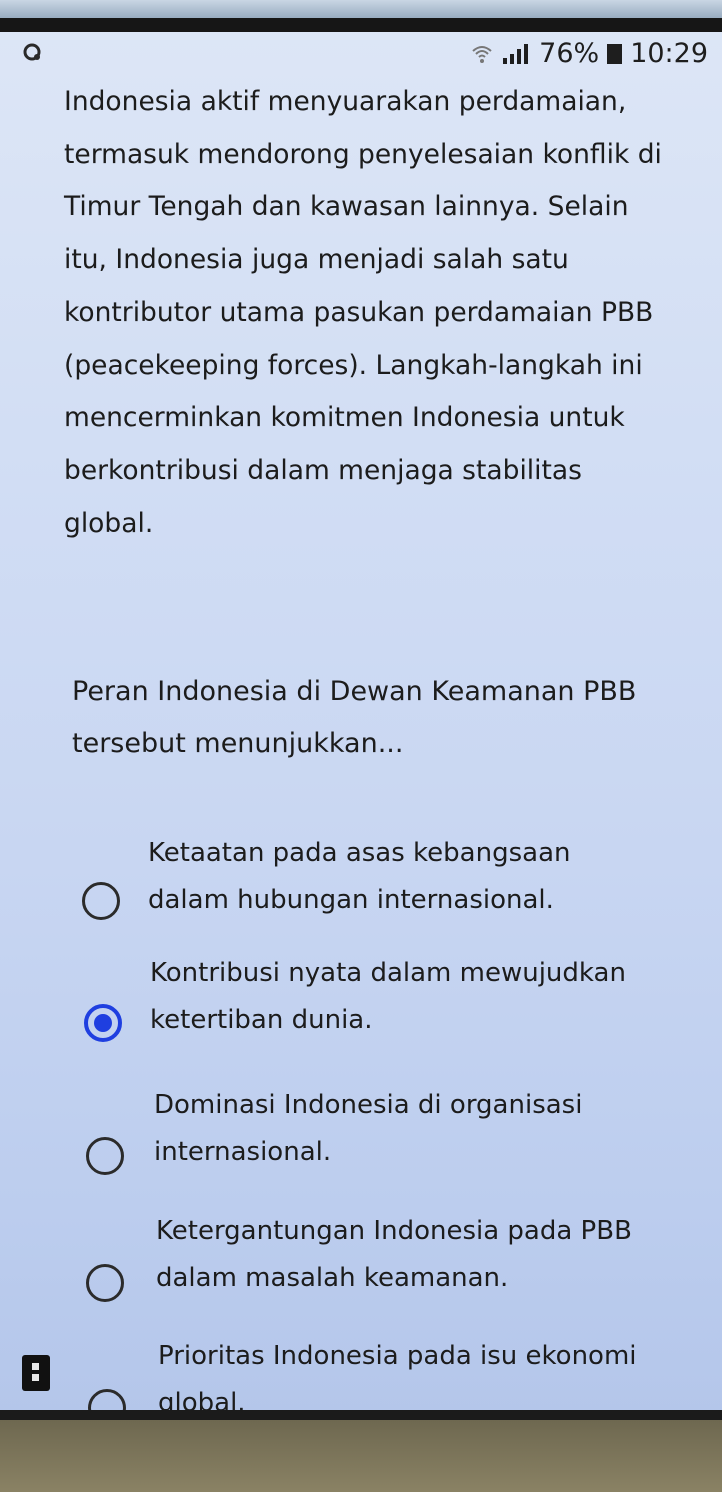 This screenshot has width=722, height=1492. I want to click on status-bar: 76% 10:29, so click(361, 55).